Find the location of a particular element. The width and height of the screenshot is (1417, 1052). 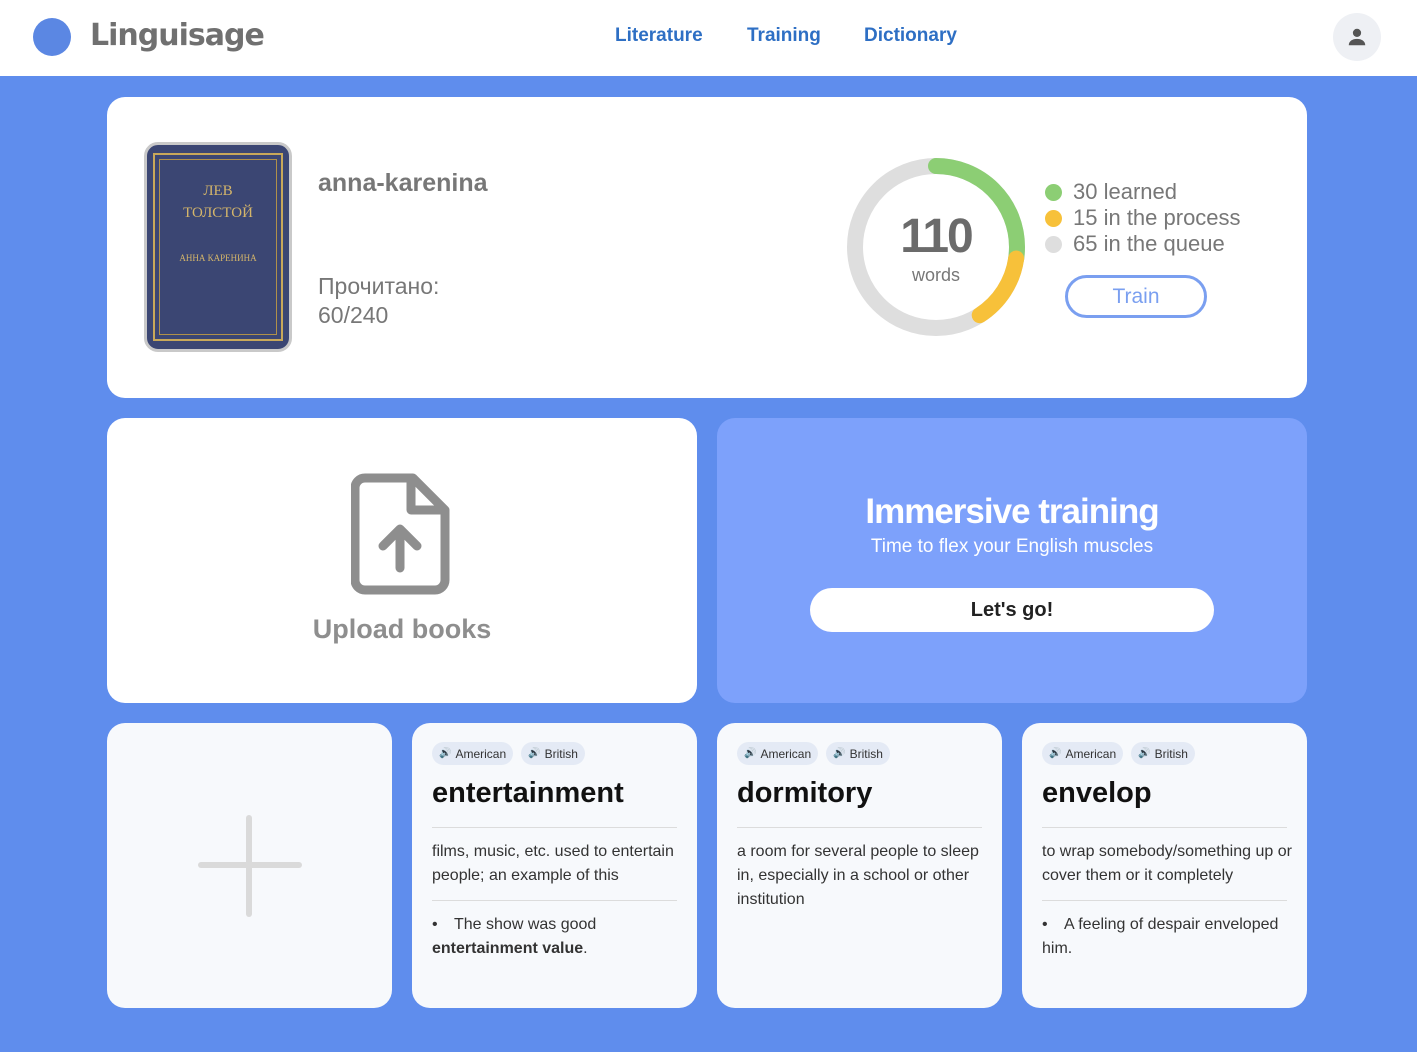

word-title: dormitory is located at coordinates (805, 793).